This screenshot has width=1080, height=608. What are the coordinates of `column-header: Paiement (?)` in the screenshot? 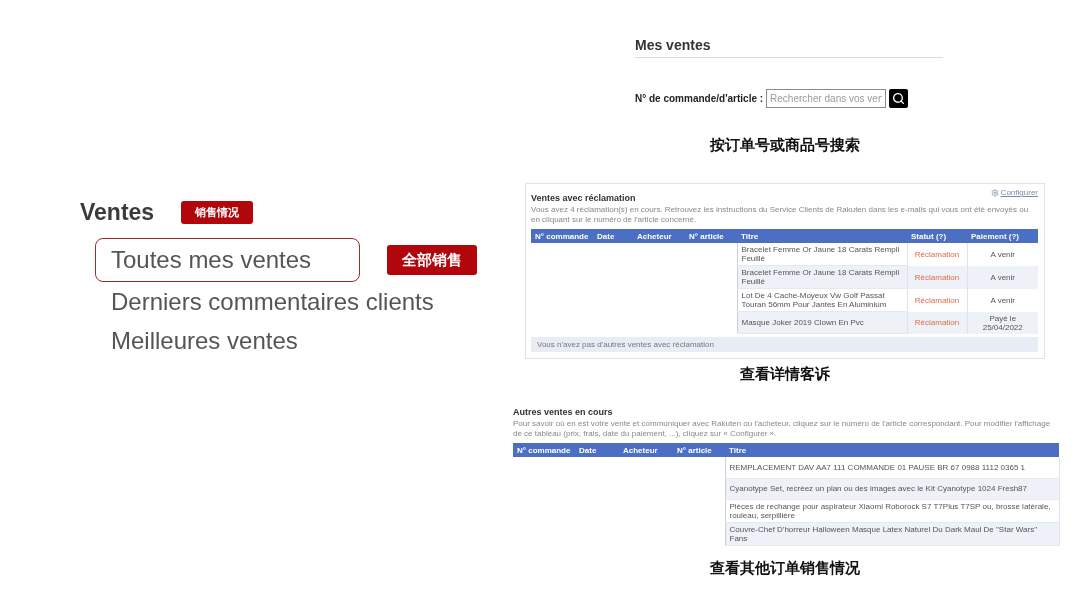 It's located at (1002, 236).